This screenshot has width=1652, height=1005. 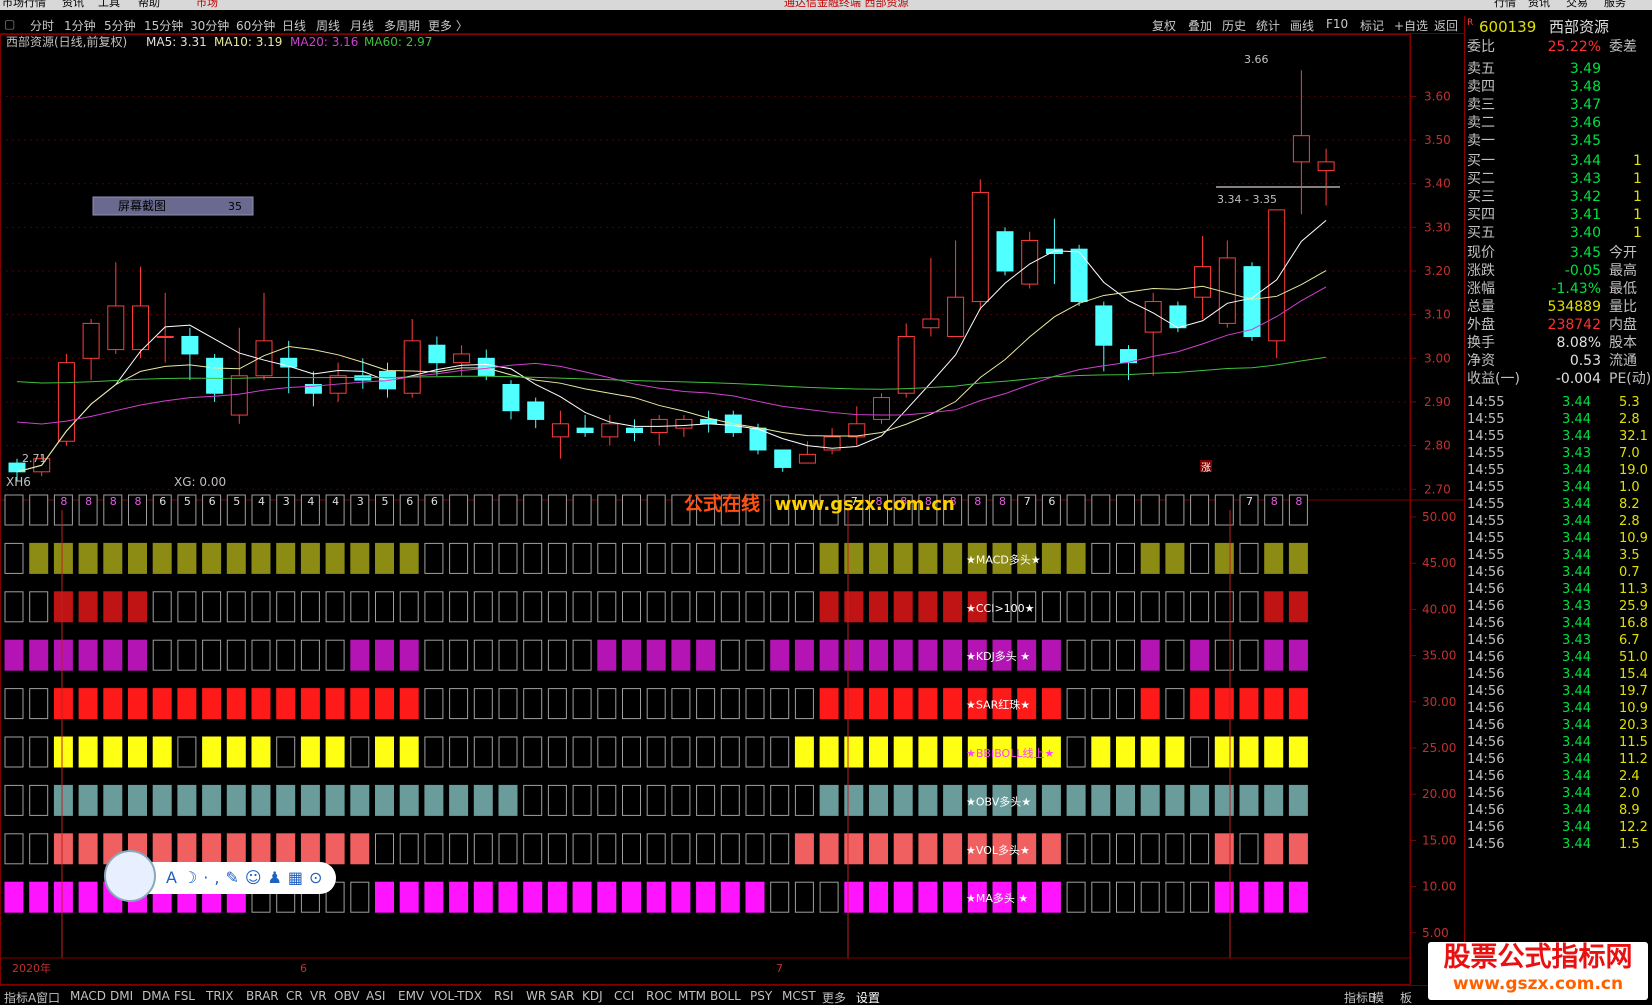 I want to click on bottom-right-2: 板, so click(x=1406, y=997).